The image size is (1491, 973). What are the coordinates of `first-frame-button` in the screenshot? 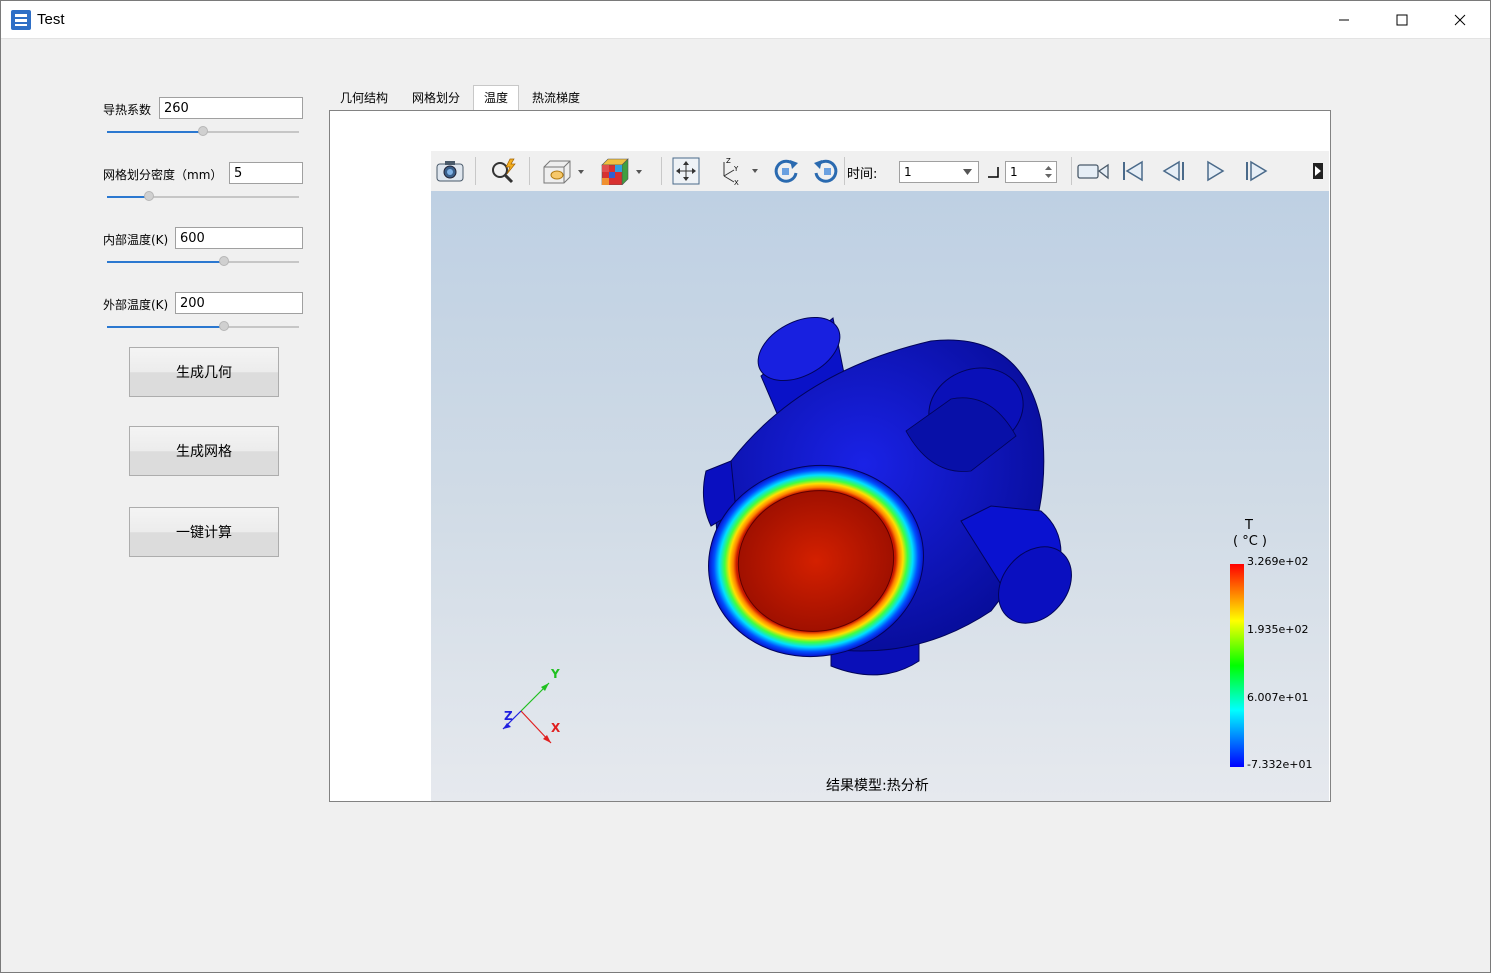 It's located at (1133, 171).